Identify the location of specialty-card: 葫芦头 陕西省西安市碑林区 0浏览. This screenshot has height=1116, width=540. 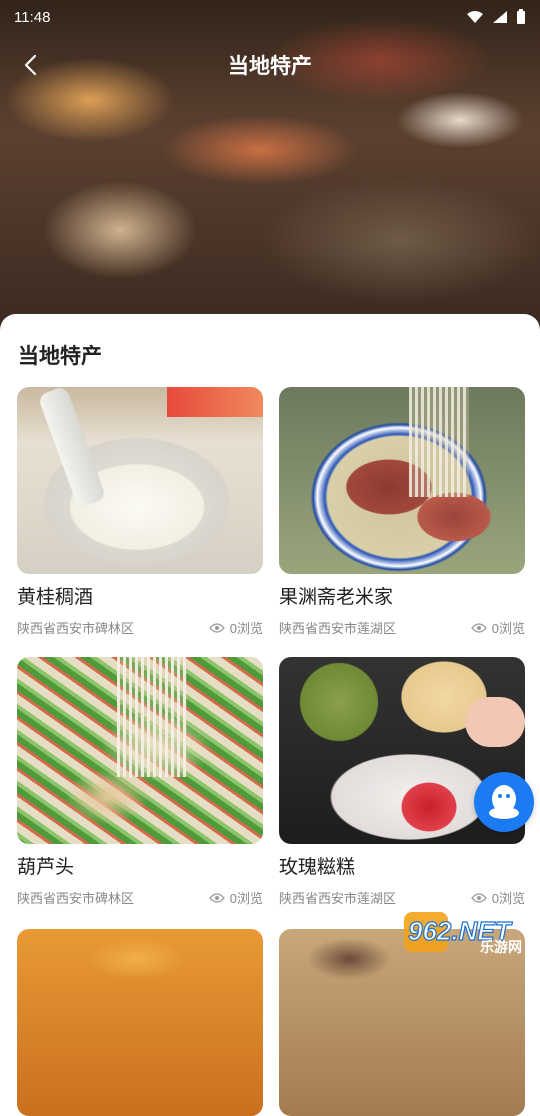
(140, 782).